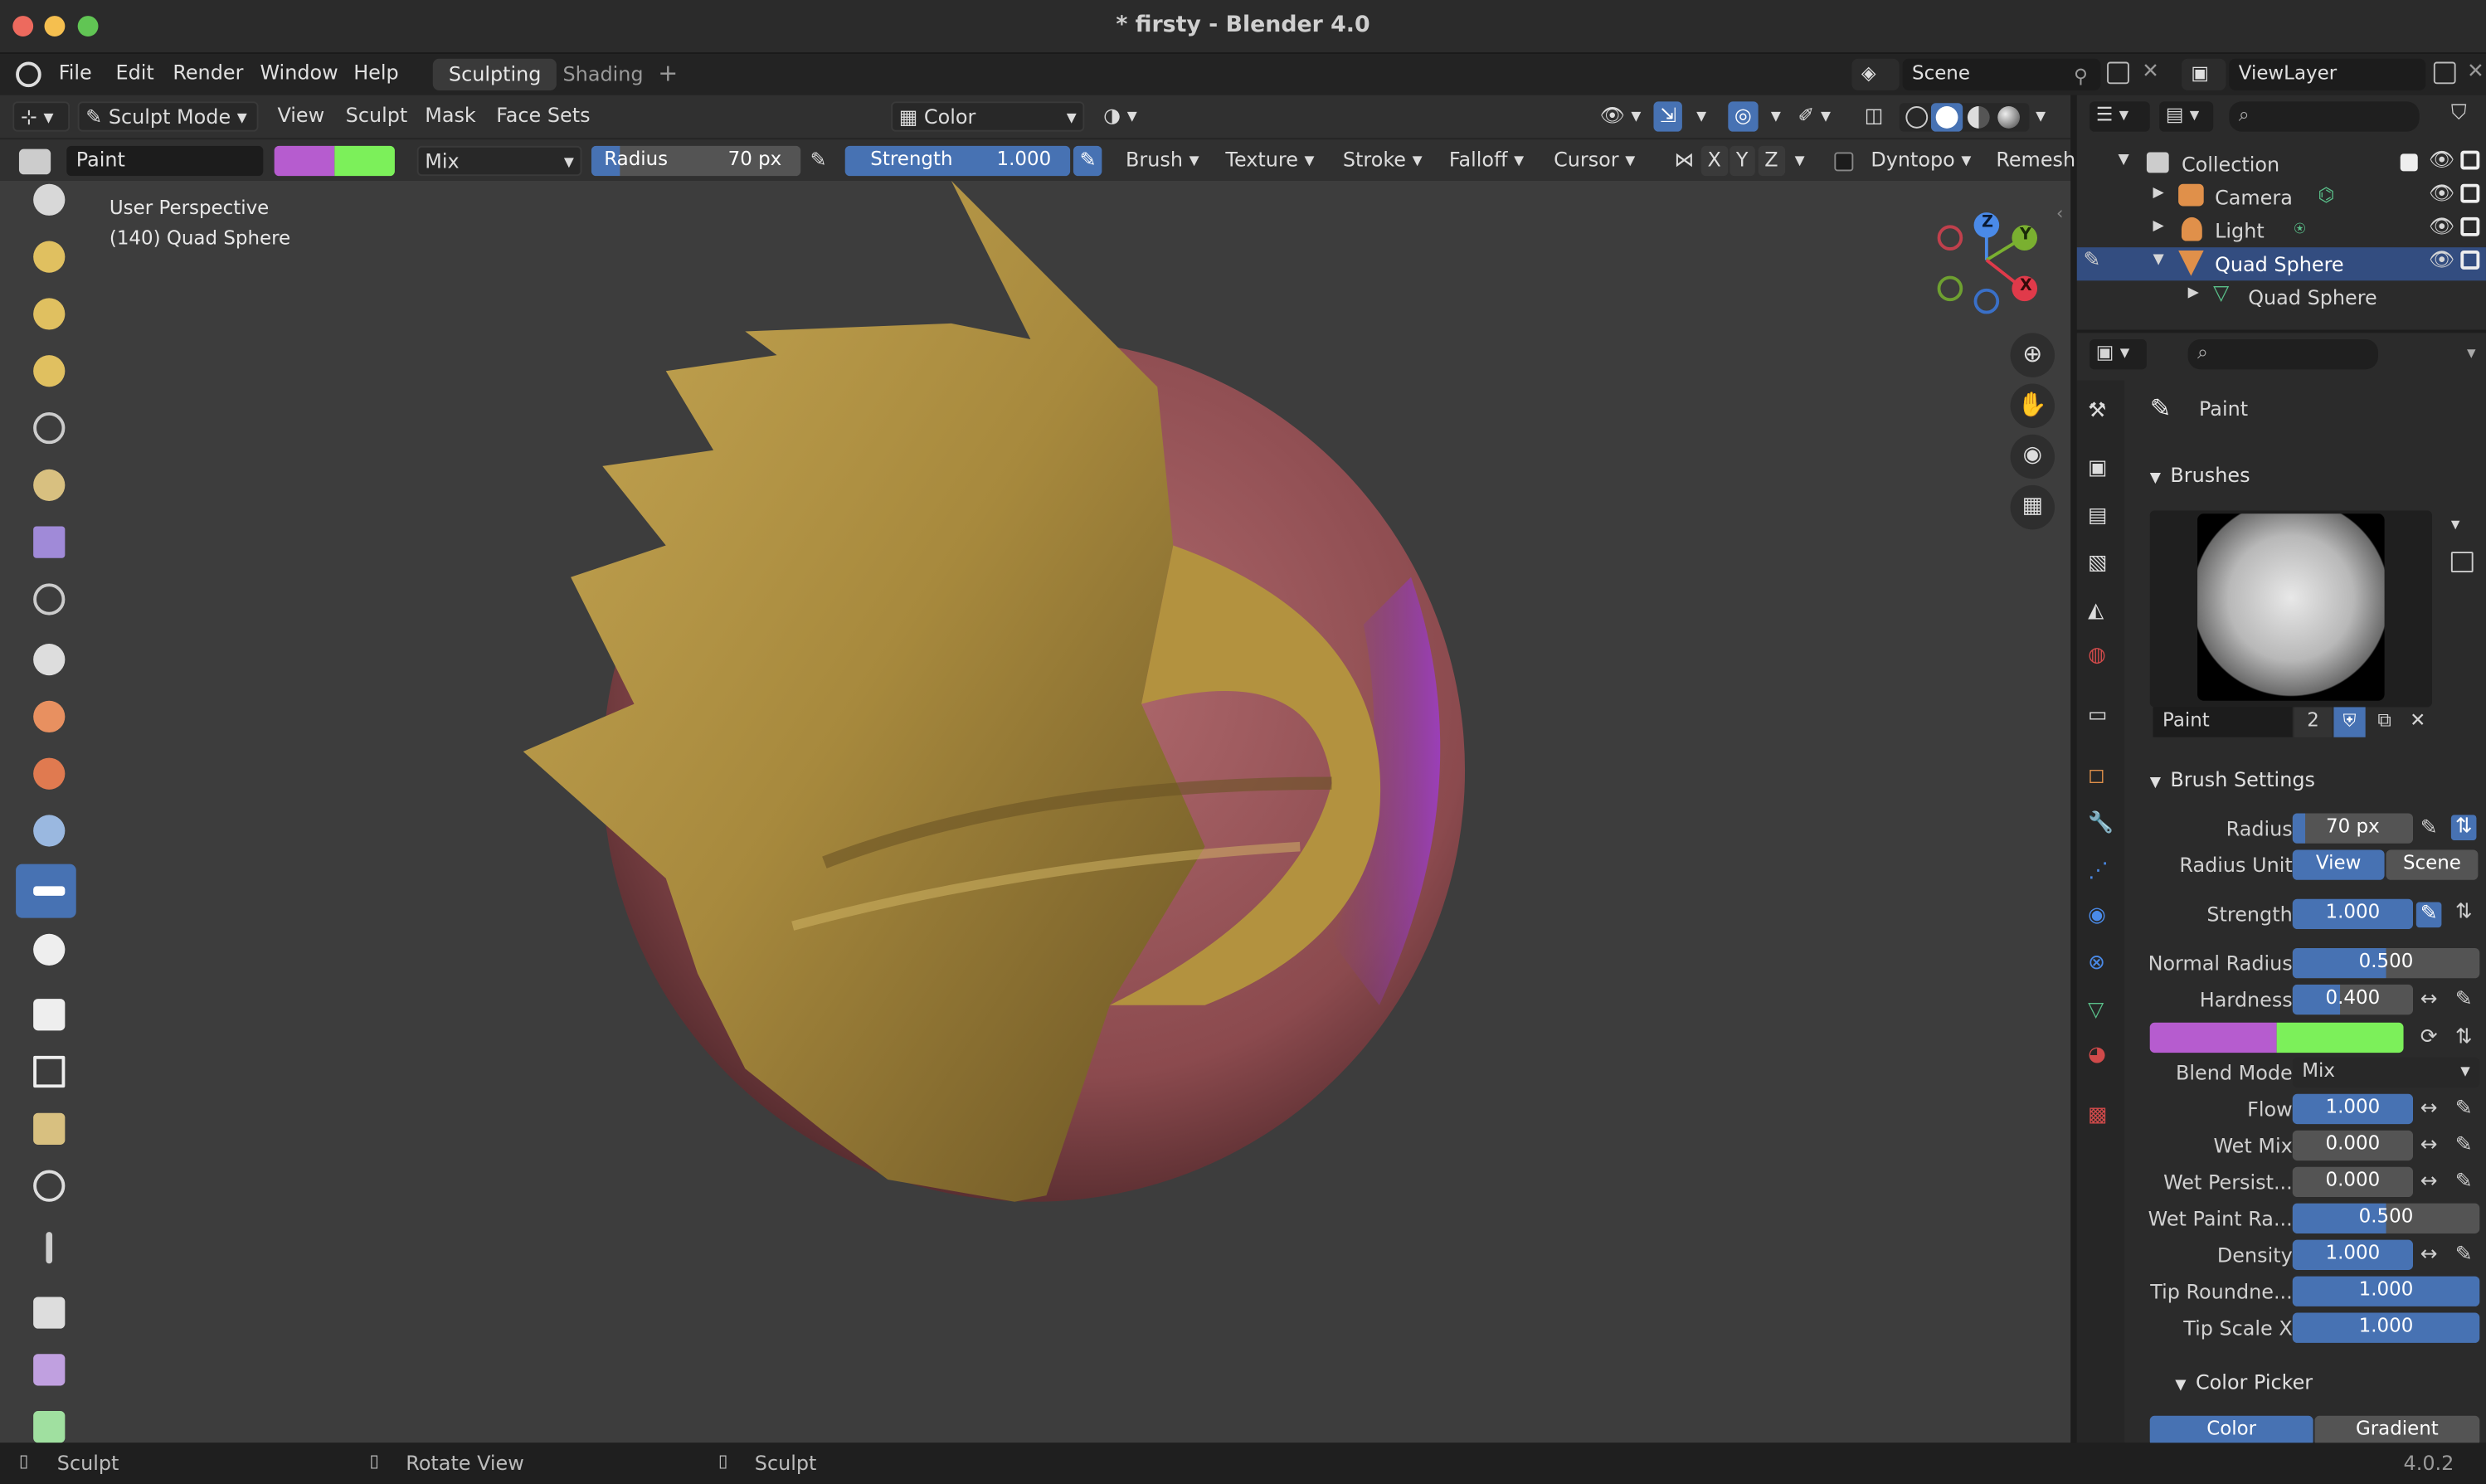  What do you see at coordinates (2386, 1327) in the screenshot?
I see `tip-scale-x-slider: 1.000` at bounding box center [2386, 1327].